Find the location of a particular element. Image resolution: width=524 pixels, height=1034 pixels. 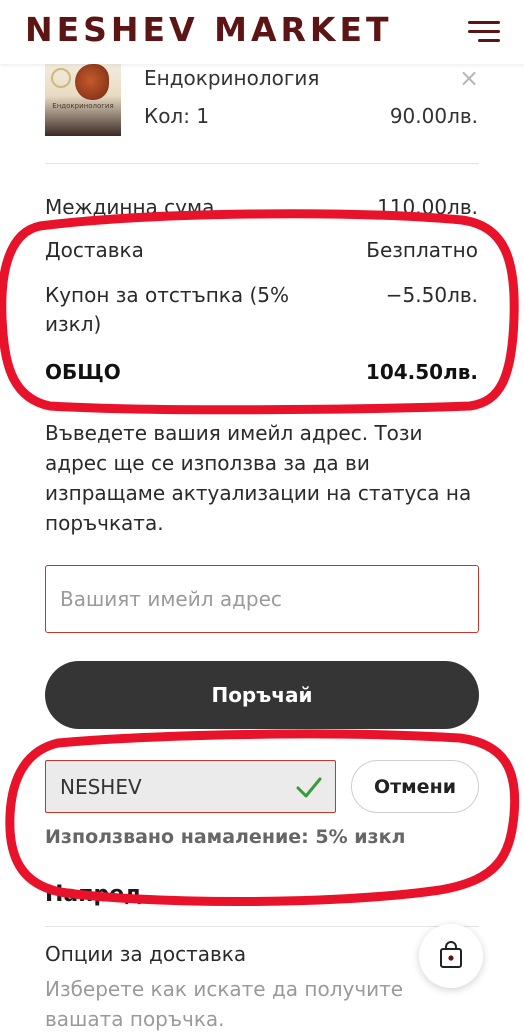

product-thumbnail: Ендокринология is located at coordinates (83, 99).